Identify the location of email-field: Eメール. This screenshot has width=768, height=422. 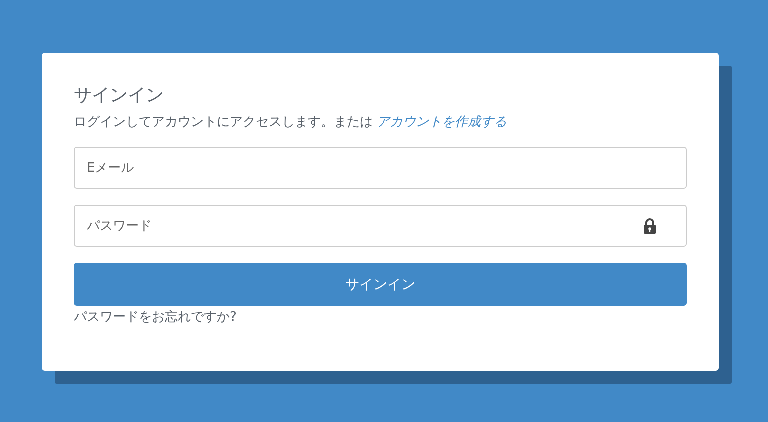
(380, 168).